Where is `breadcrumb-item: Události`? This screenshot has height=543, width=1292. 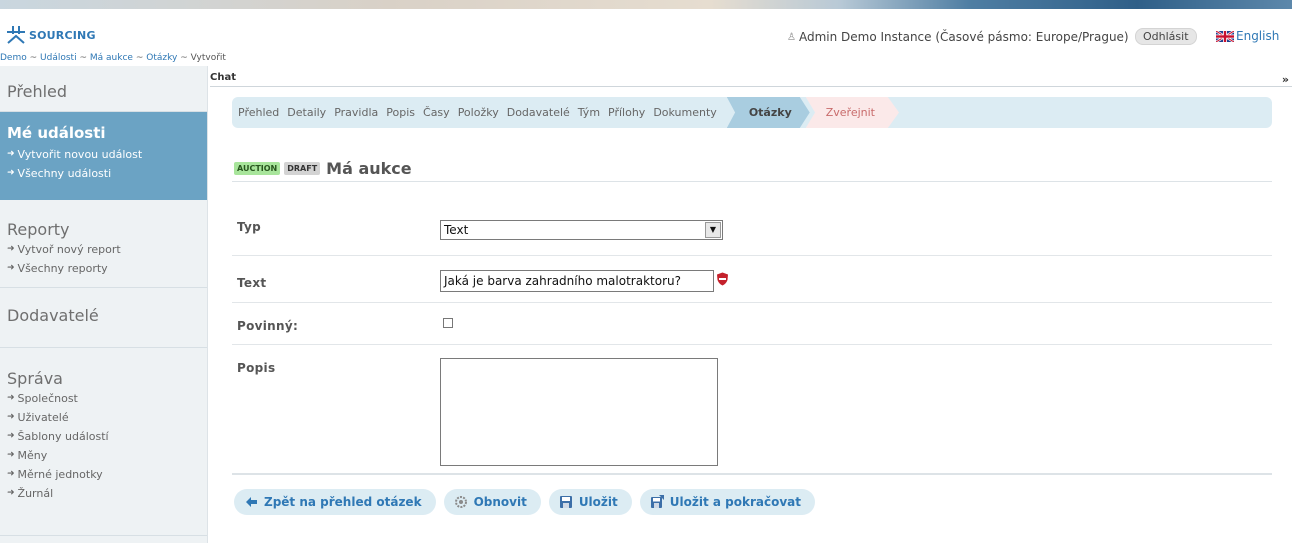
breadcrumb-item: Události is located at coordinates (58, 58).